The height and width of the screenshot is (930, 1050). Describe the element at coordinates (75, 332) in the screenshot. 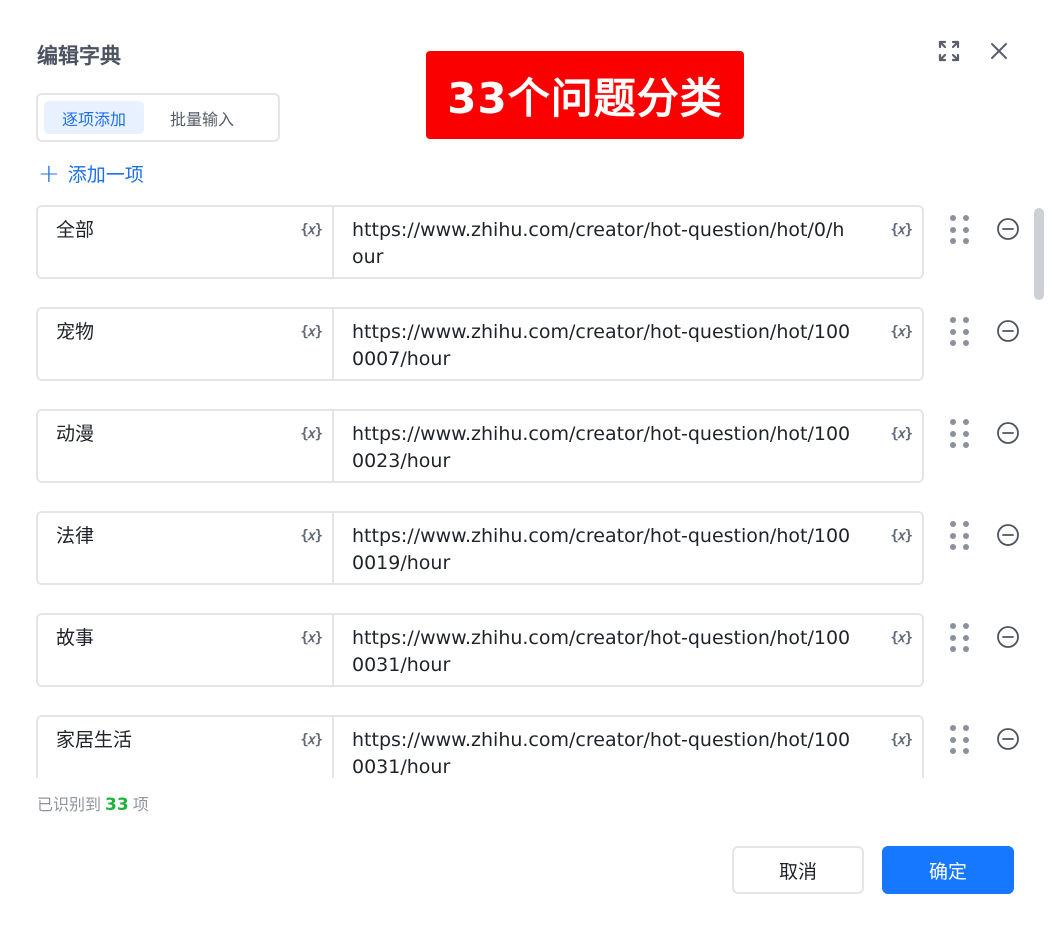

I see `key-text: 宠物` at that location.